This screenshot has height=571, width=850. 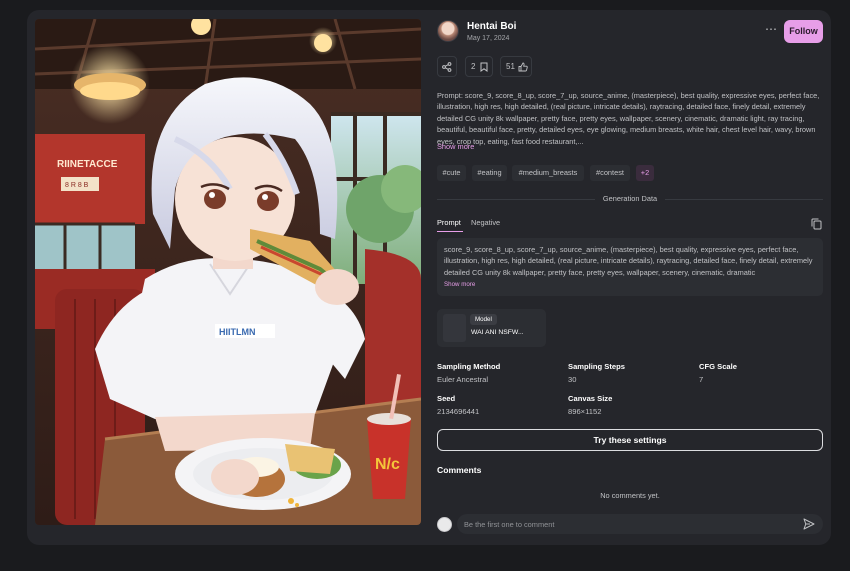 What do you see at coordinates (701, 379) in the screenshot?
I see `spec-value: 7` at bounding box center [701, 379].